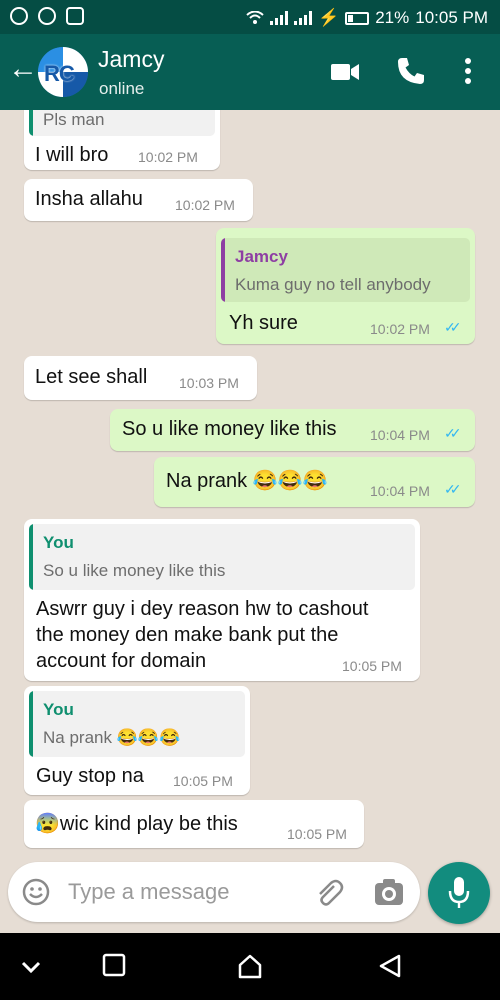  Describe the element at coordinates (74, 119) in the screenshot. I see `quoted-text: Pls man` at that location.